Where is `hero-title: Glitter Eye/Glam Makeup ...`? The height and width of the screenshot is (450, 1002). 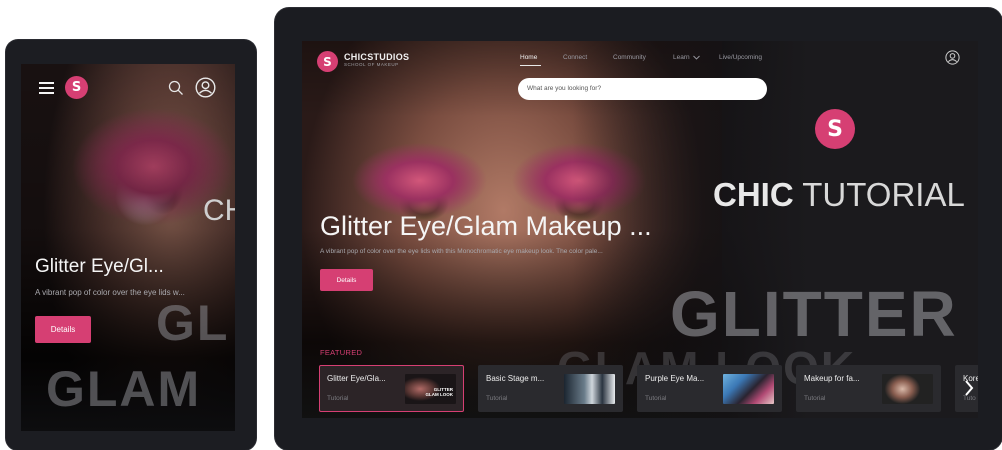
hero-title: Glitter Eye/Glam Makeup ... is located at coordinates (486, 226).